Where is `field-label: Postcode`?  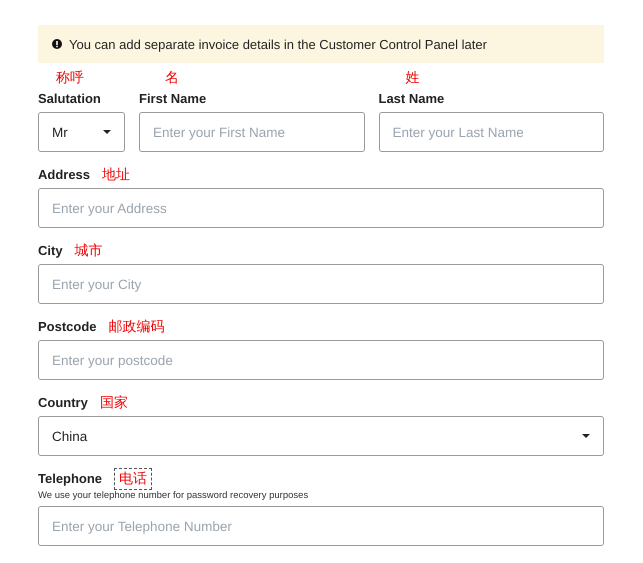
field-label: Postcode is located at coordinates (67, 326).